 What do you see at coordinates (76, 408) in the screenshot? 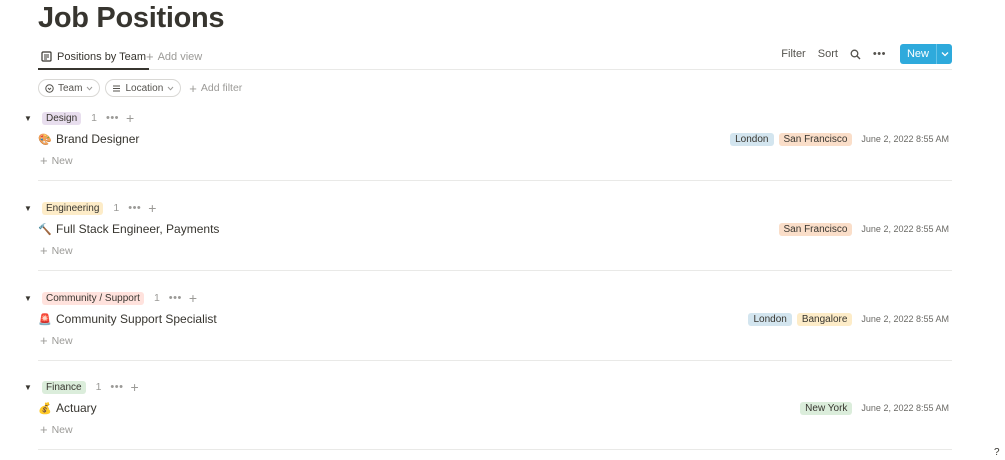
I see `position-title: Actuary` at bounding box center [76, 408].